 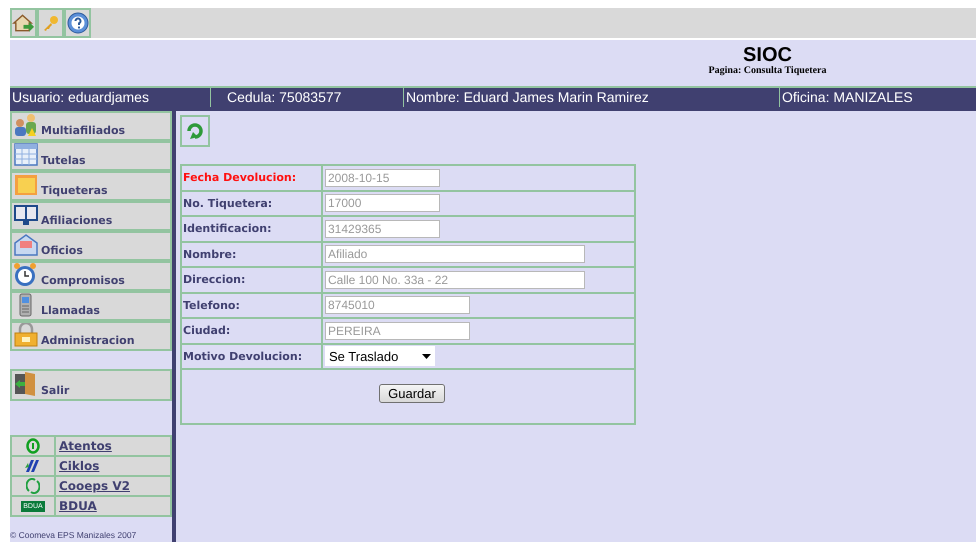 I want to click on dropdown: Se Traslado, so click(x=380, y=356).